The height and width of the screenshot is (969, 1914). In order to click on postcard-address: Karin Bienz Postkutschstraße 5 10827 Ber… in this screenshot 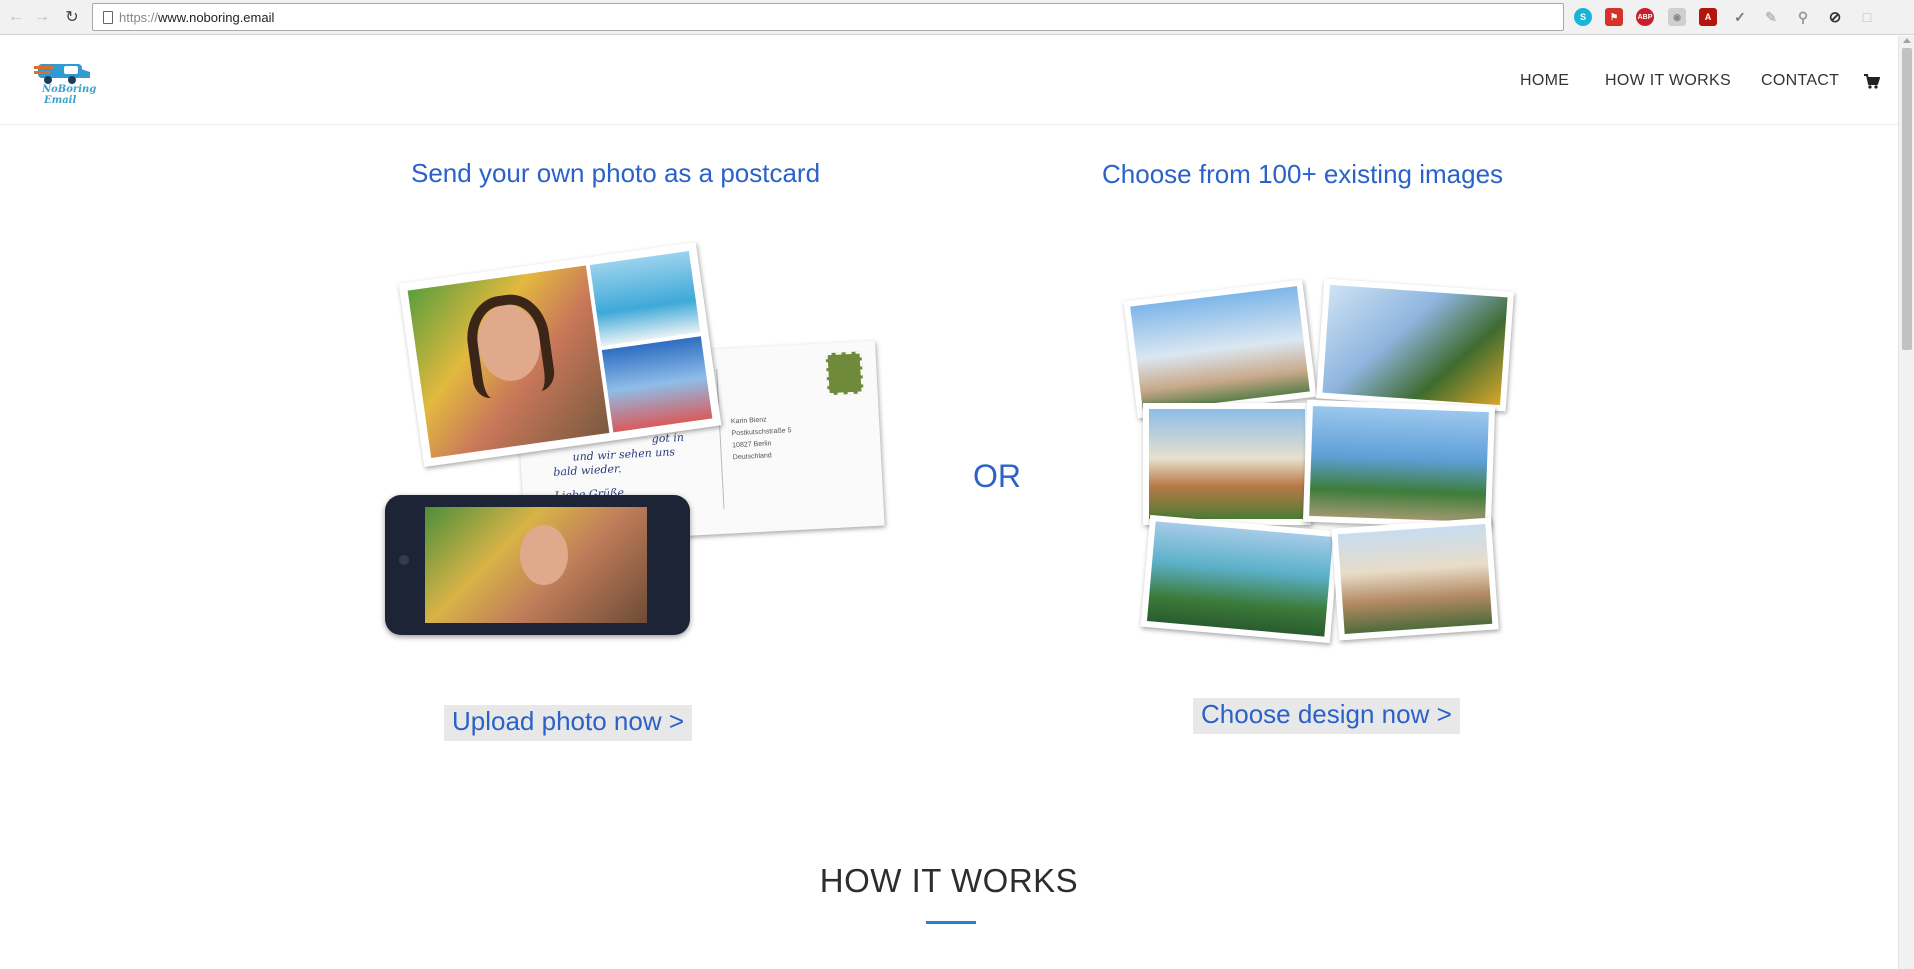, I will do `click(762, 438)`.